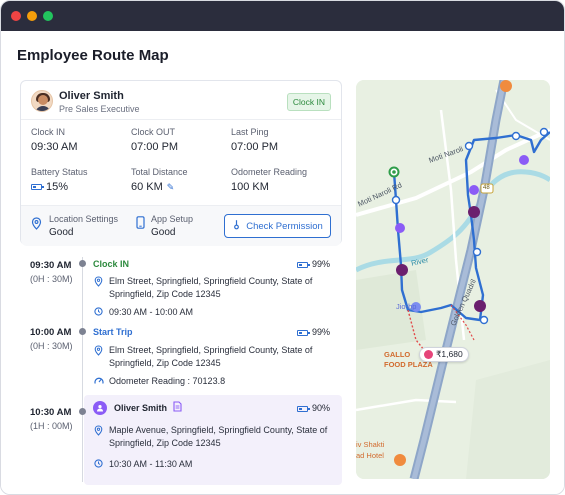 The image size is (565, 495). What do you see at coordinates (397, 354) in the screenshot?
I see `map-label: GALLO` at bounding box center [397, 354].